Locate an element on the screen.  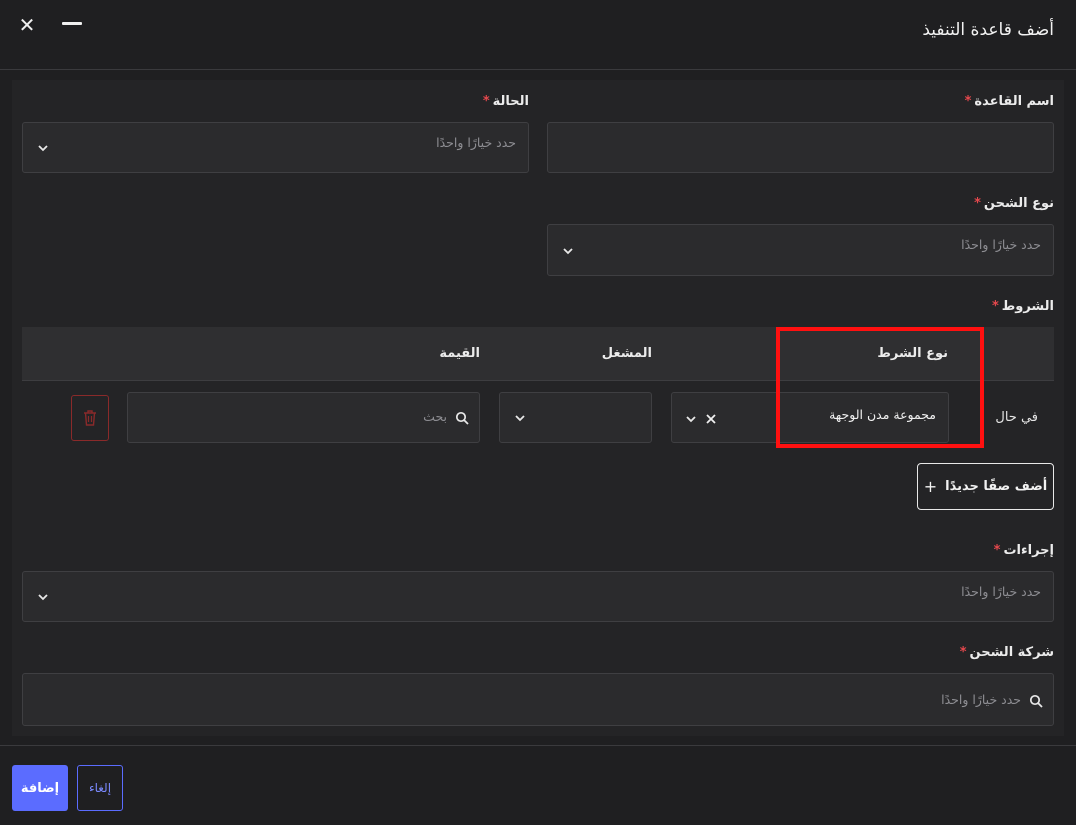
plus-icon: + is located at coordinates (930, 486).